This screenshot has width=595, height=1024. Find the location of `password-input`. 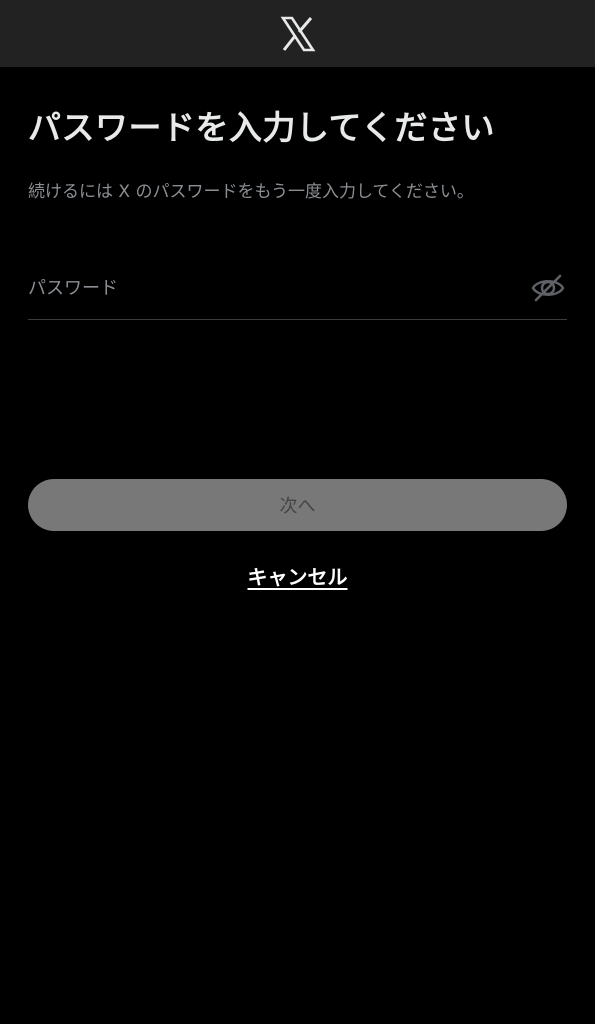

password-input is located at coordinates (278, 288).